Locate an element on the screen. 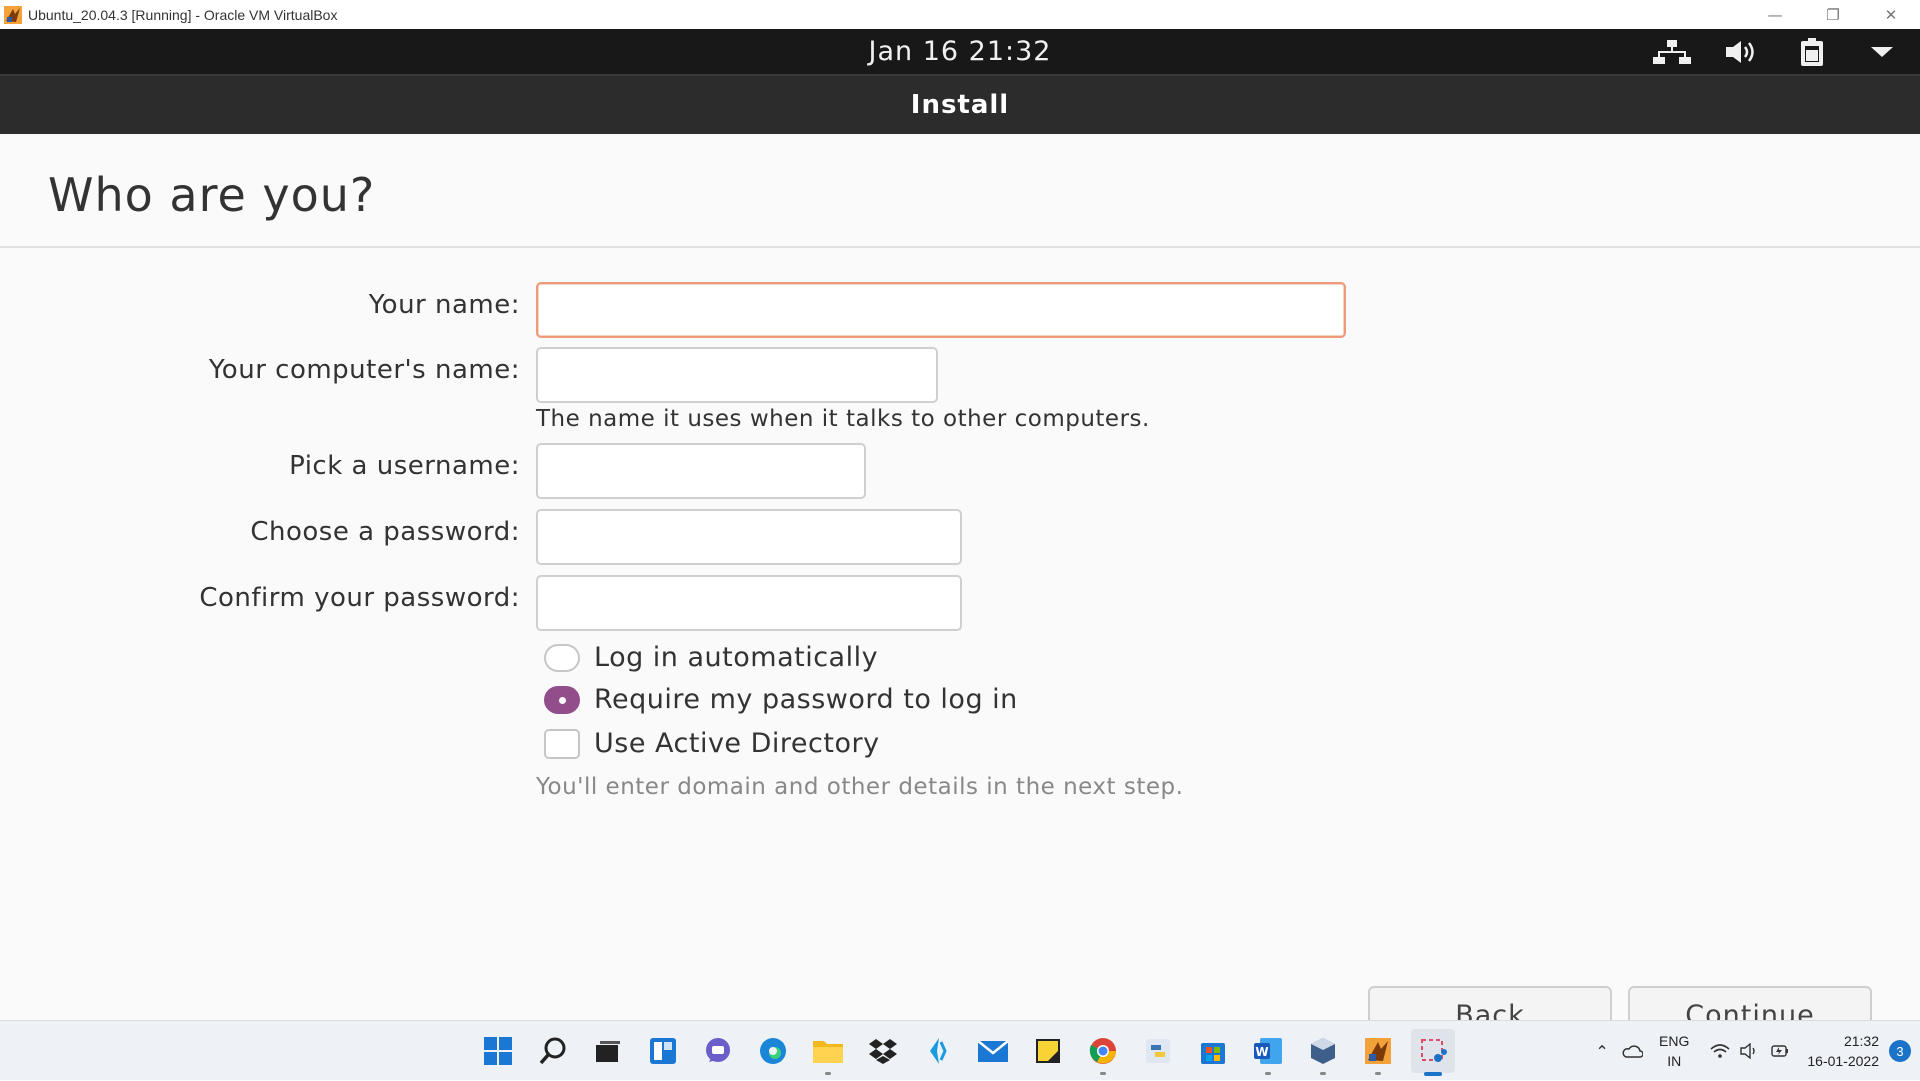  ubuntu-top-bar: Jan 16 21:32 is located at coordinates (960, 51).